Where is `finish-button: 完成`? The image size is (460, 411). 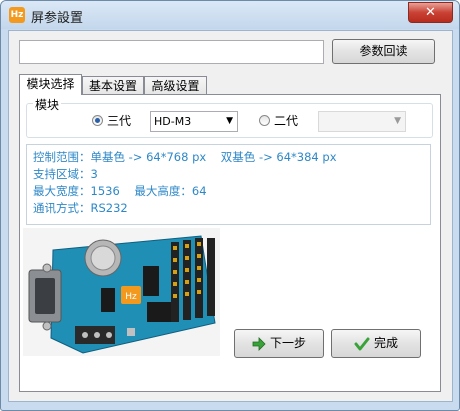 finish-button: 完成 is located at coordinates (376, 343).